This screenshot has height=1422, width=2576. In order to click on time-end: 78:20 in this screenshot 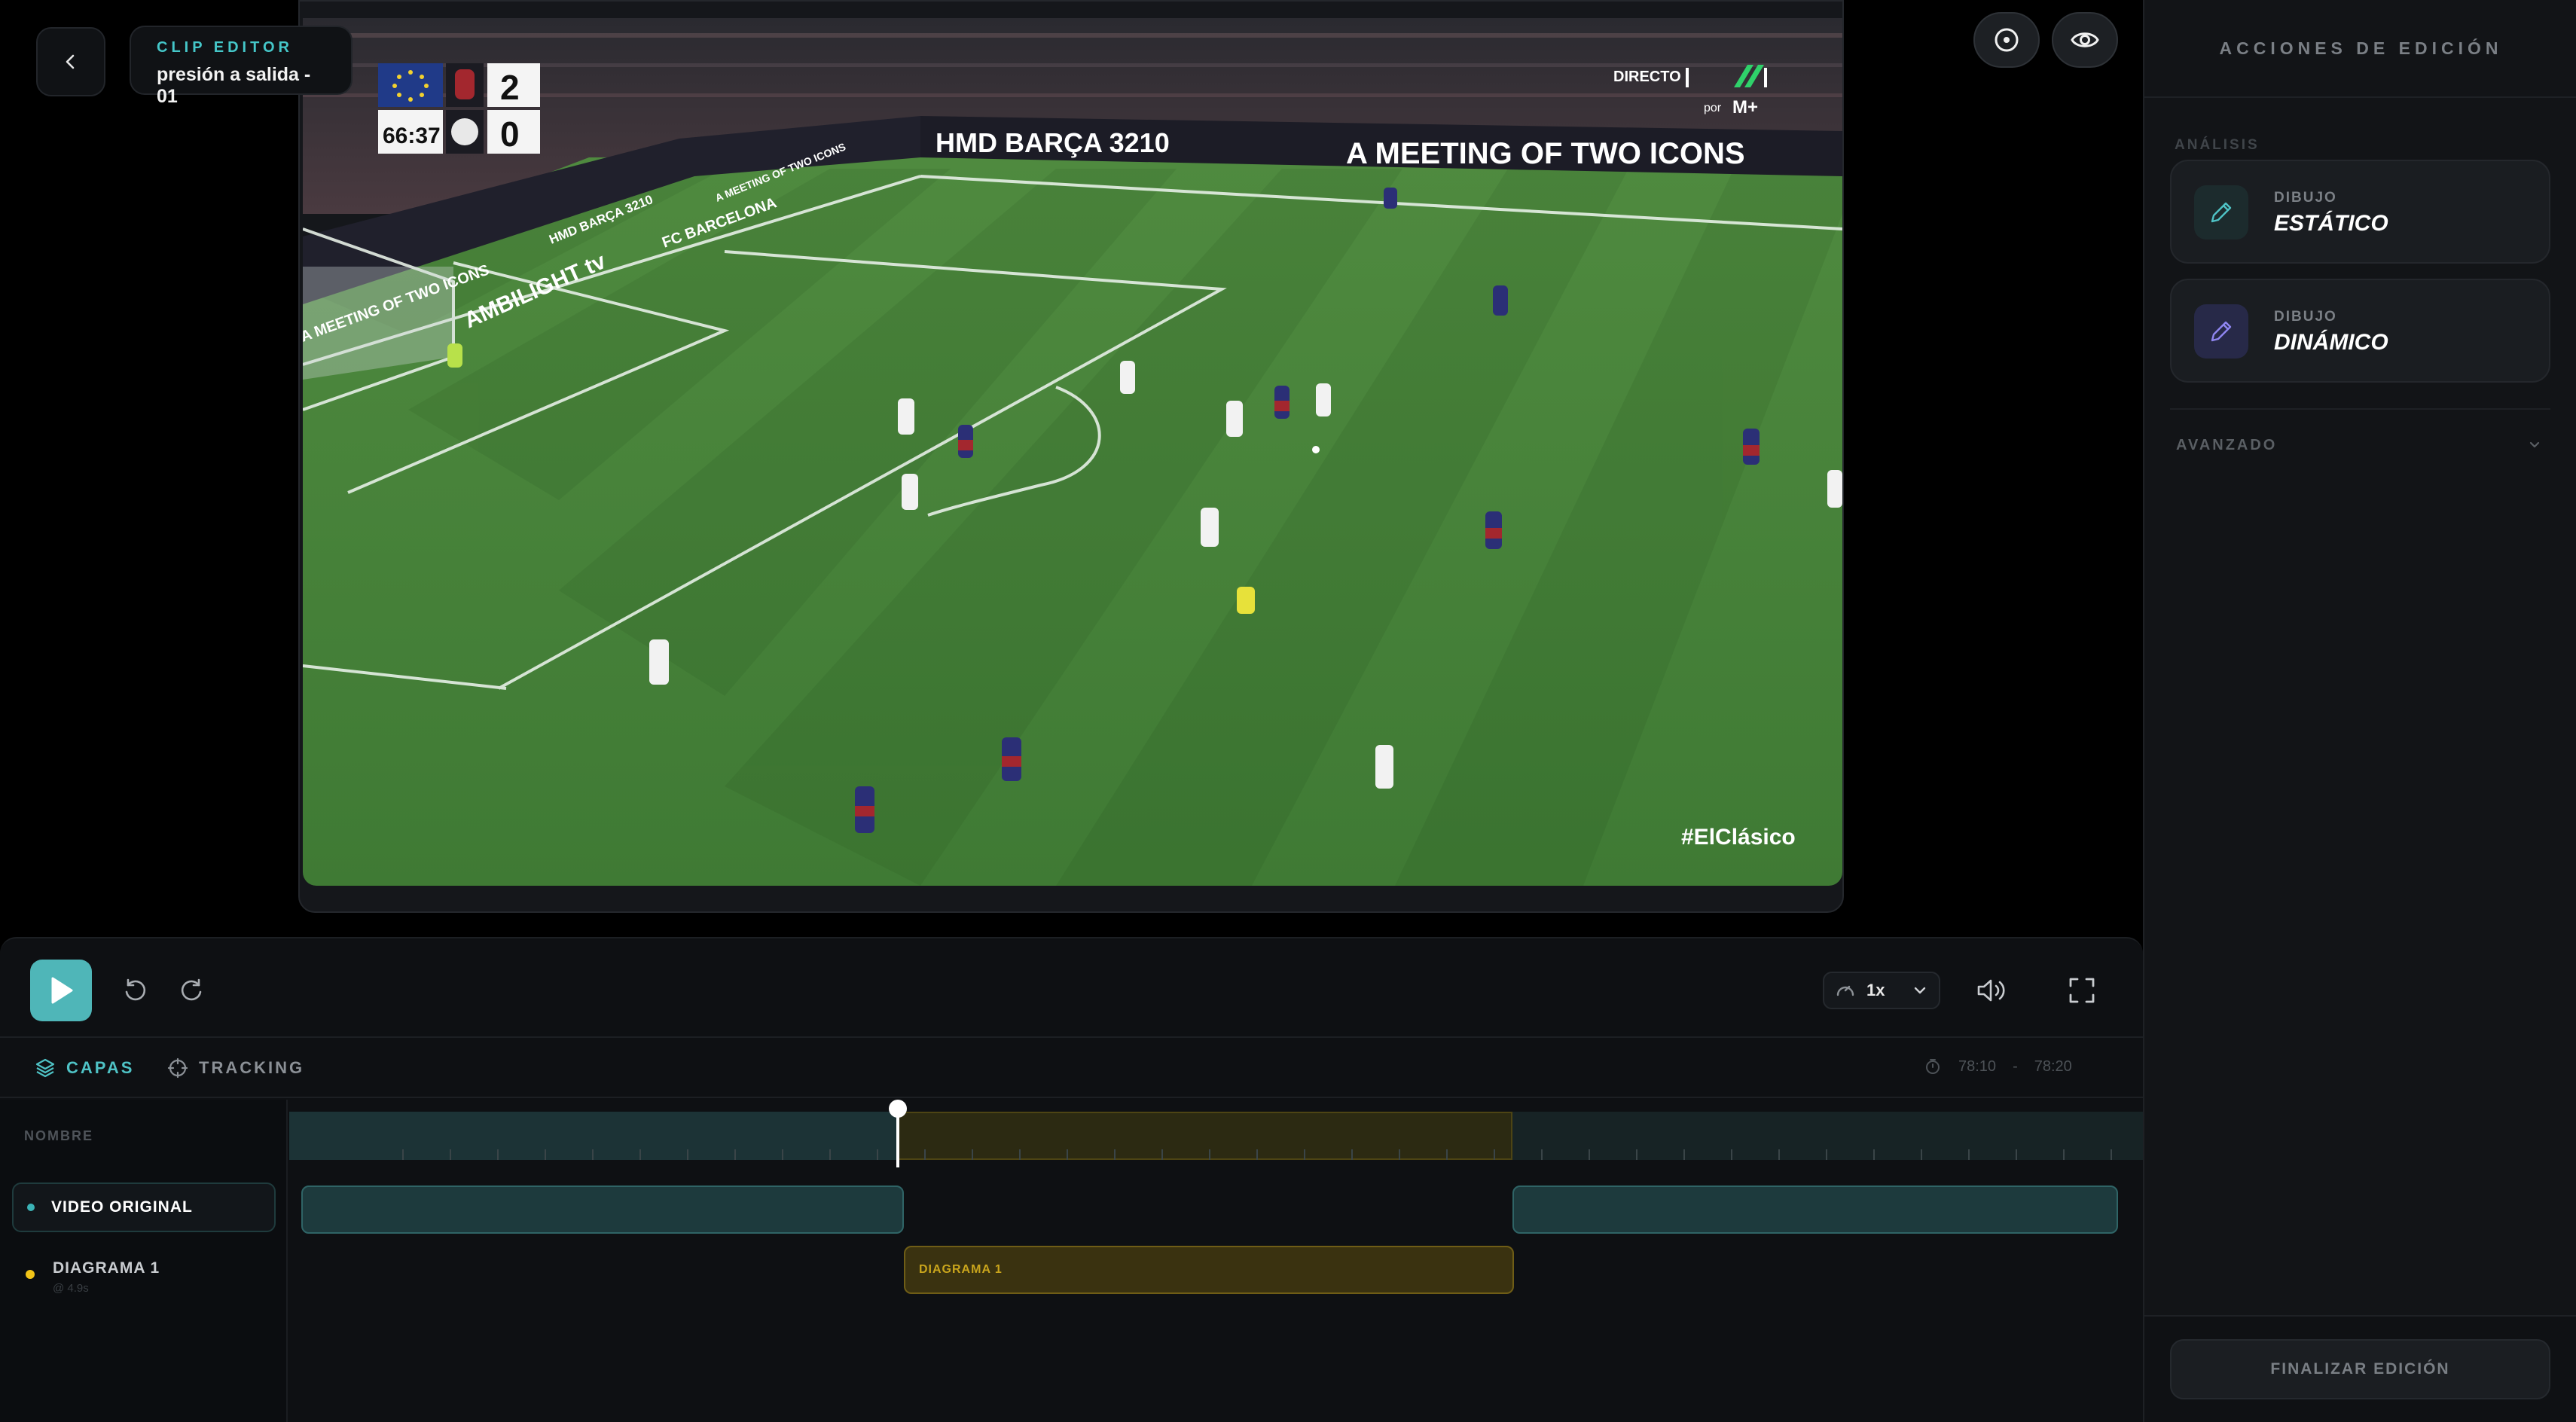, I will do `click(2053, 1066)`.